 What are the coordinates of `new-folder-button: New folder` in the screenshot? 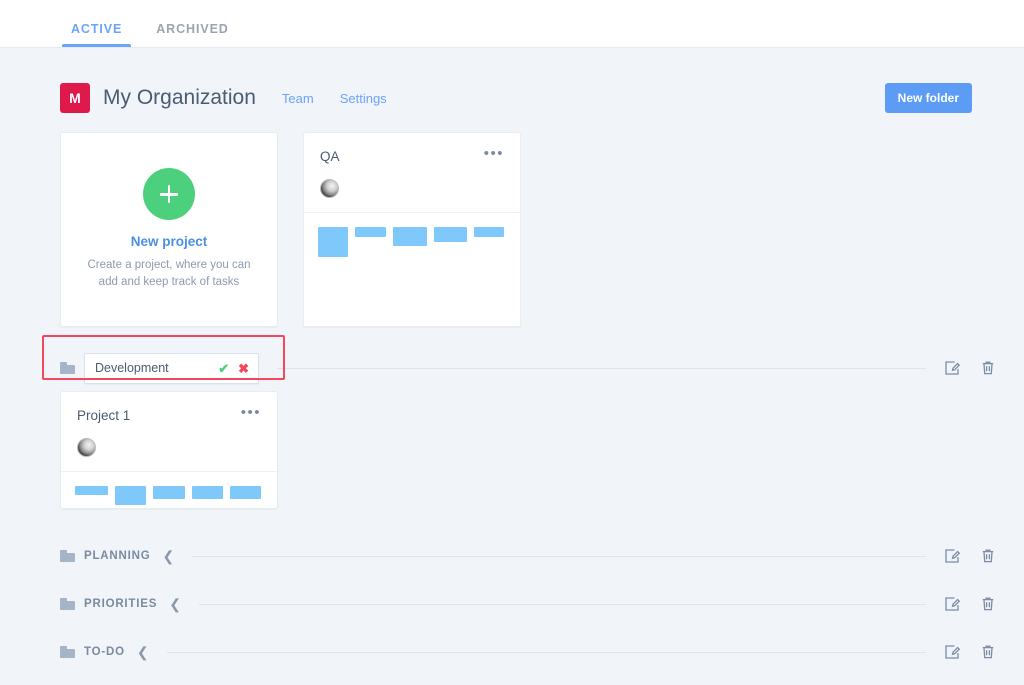 It's located at (928, 98).